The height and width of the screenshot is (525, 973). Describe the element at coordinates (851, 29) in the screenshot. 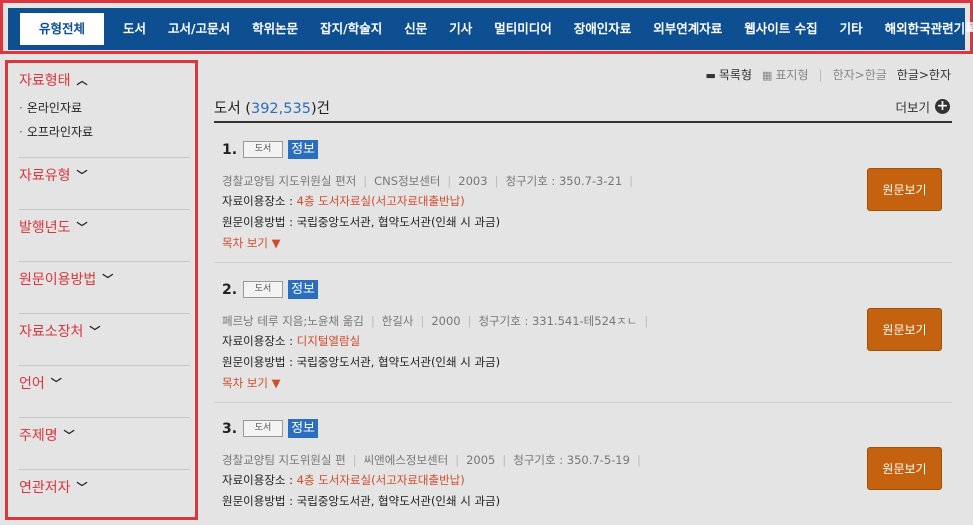

I see `tab-other: 기타` at that location.